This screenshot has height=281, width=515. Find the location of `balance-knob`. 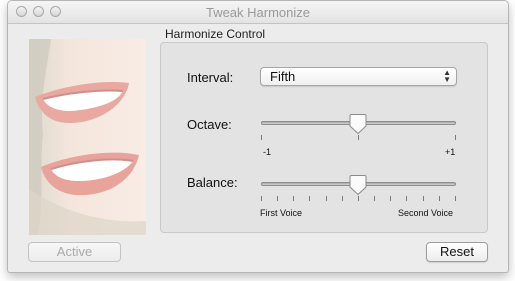

balance-knob is located at coordinates (358, 185).